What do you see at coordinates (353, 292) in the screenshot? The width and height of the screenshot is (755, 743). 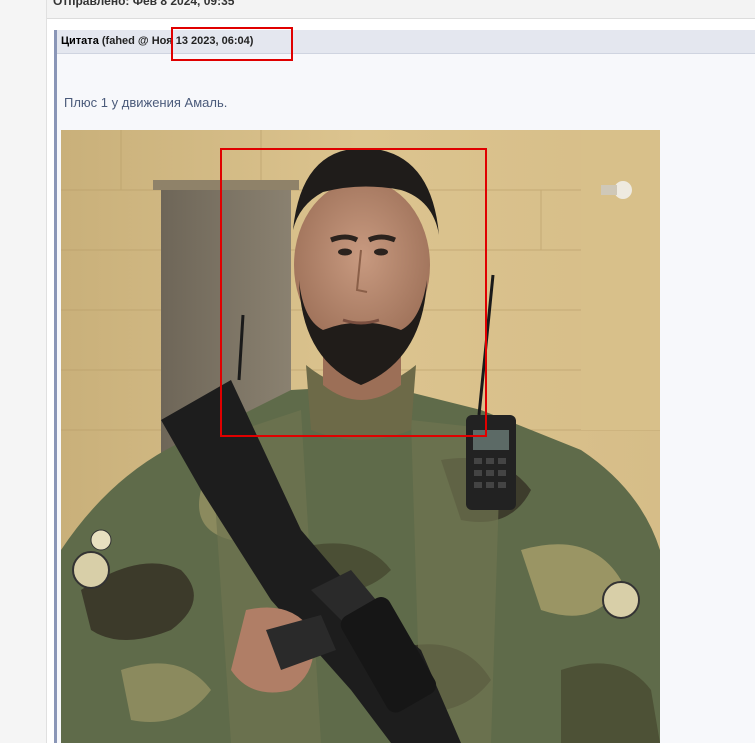 I see `highlight-box-face` at bounding box center [353, 292].